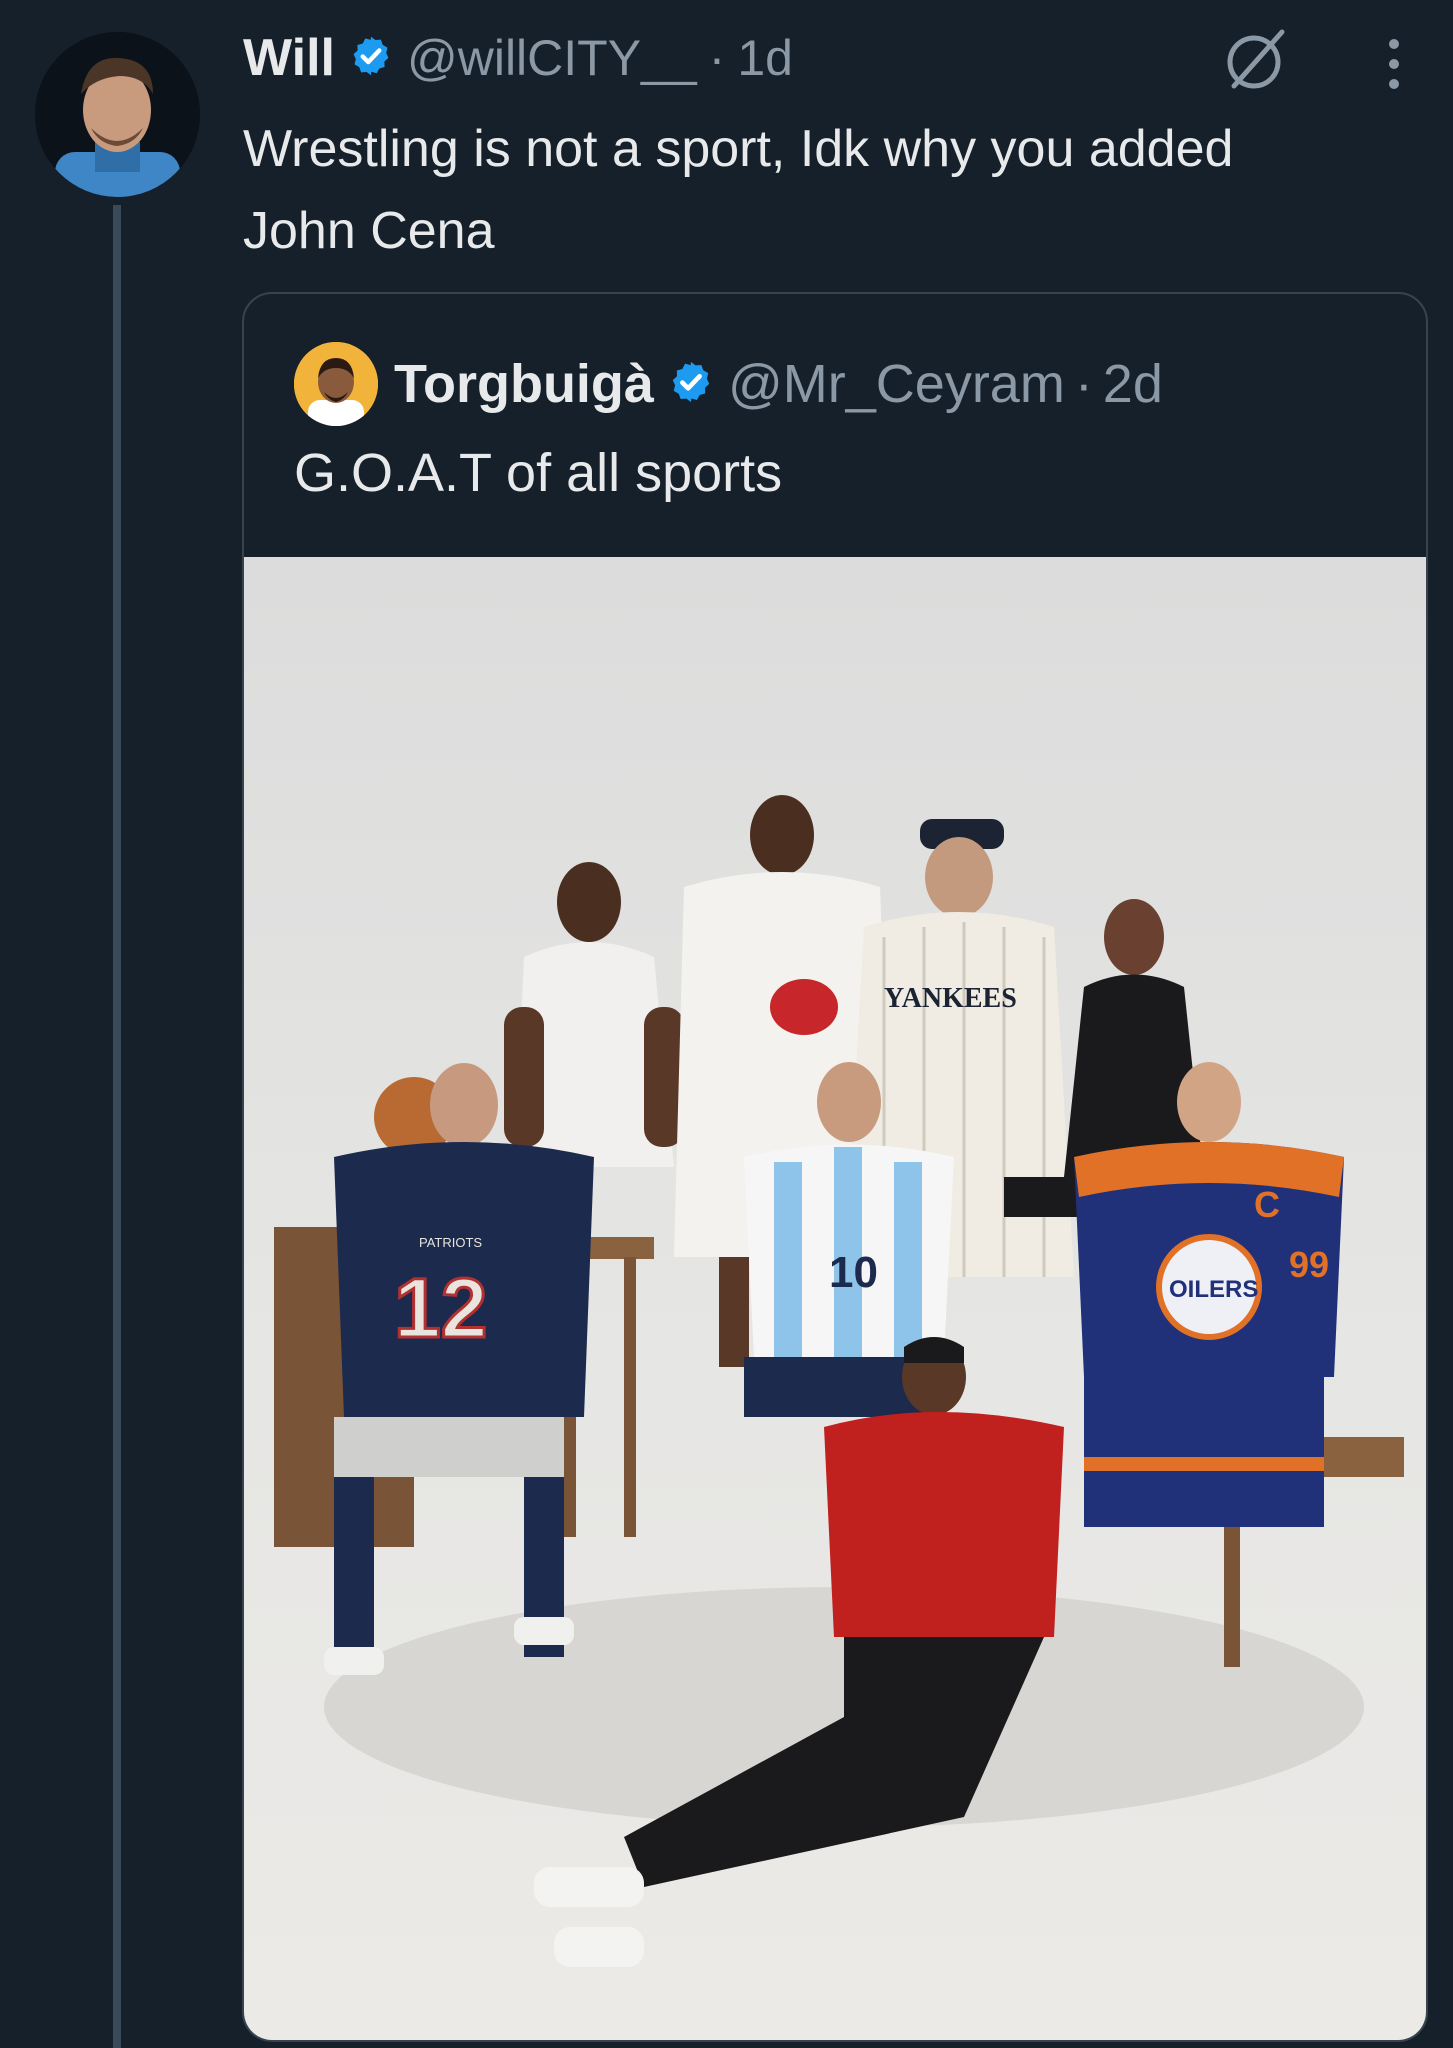 Image resolution: width=1453 pixels, height=2048 pixels. Describe the element at coordinates (524, 384) in the screenshot. I see `quoted-author-name: Torgbuigà` at that location.